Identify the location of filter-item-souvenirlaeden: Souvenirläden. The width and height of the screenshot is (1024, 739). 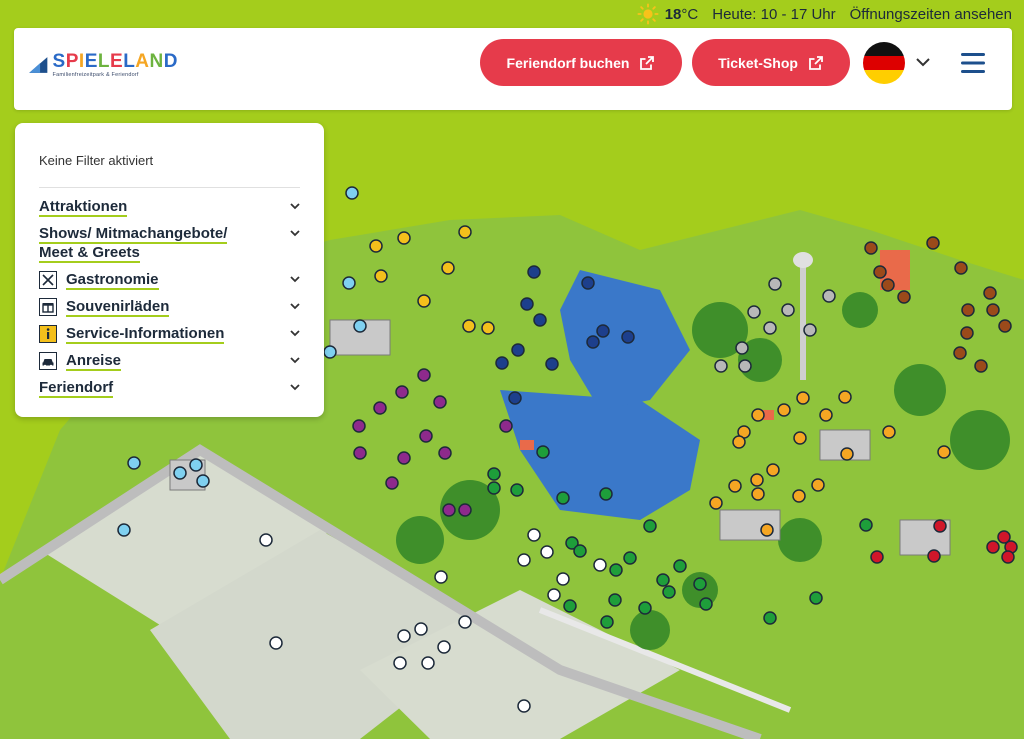
(170, 307).